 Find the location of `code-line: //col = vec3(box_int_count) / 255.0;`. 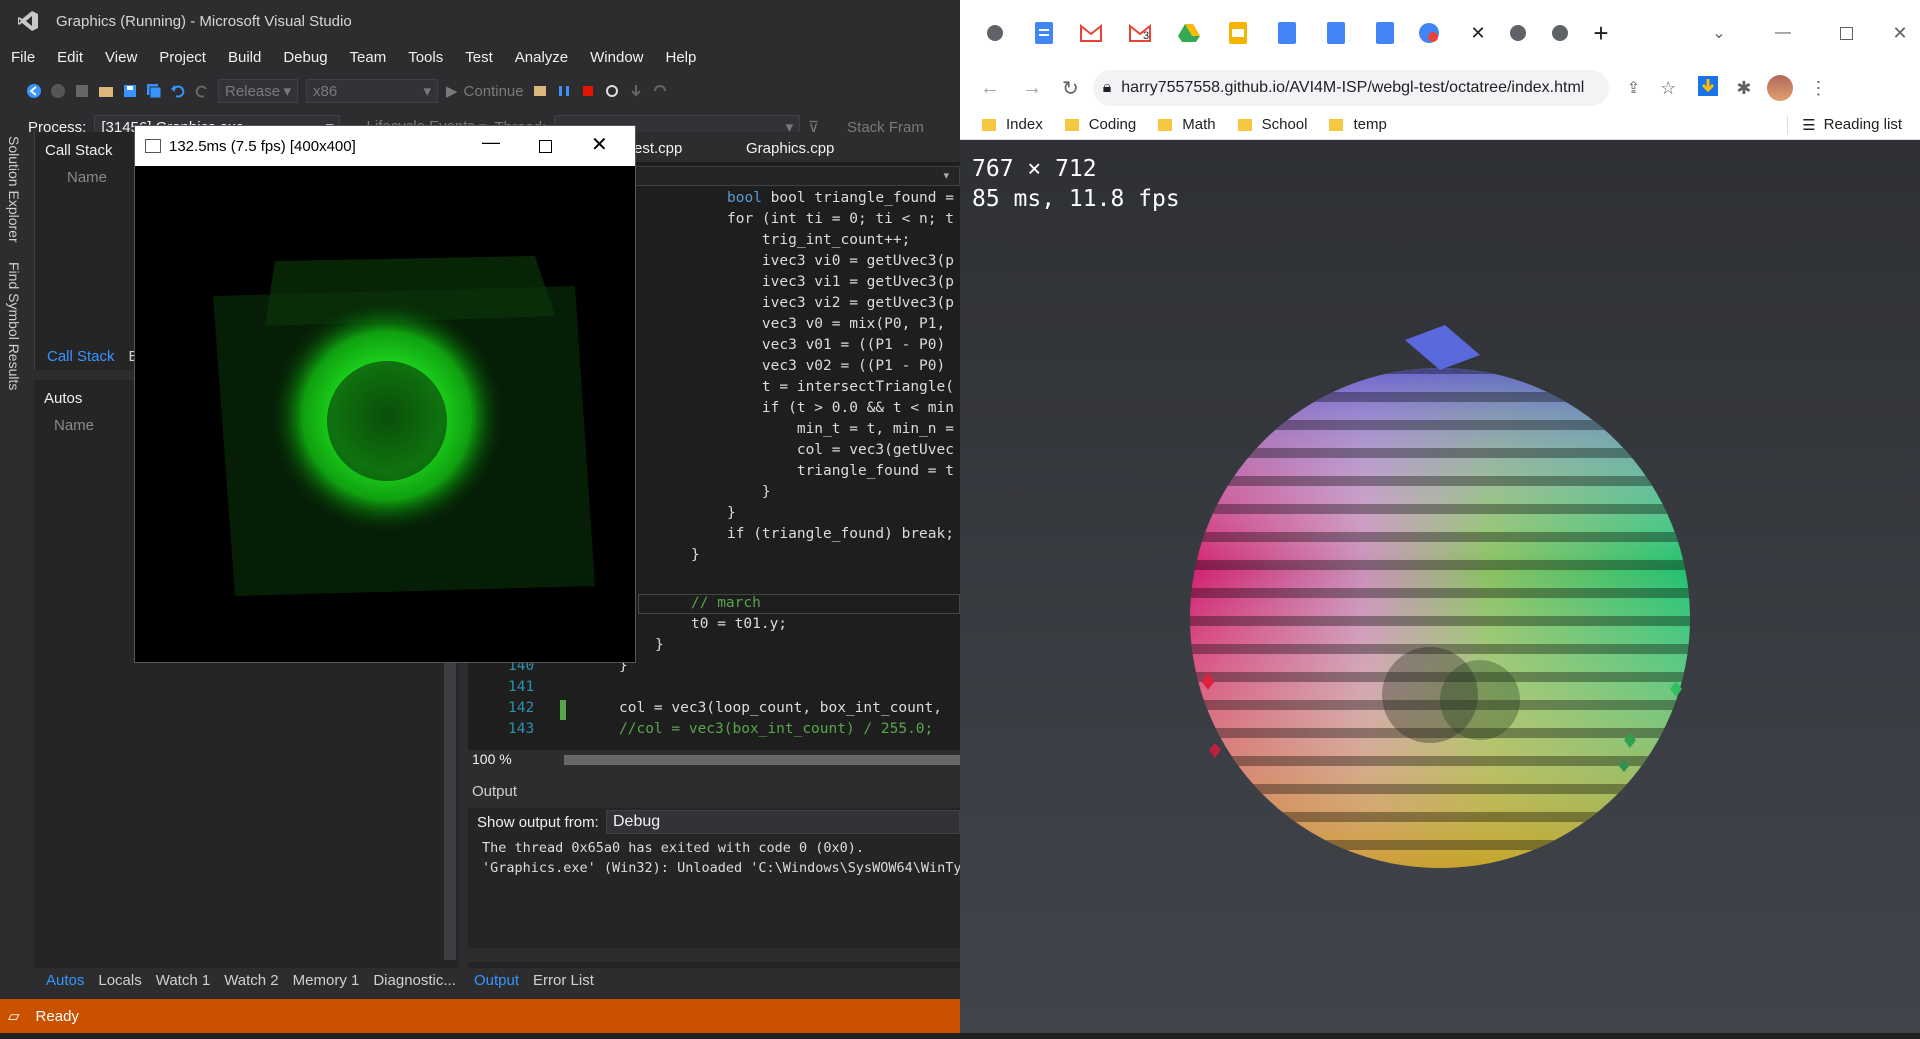

code-line: //col = vec3(box_int_count) / 255.0; is located at coordinates (776, 729).